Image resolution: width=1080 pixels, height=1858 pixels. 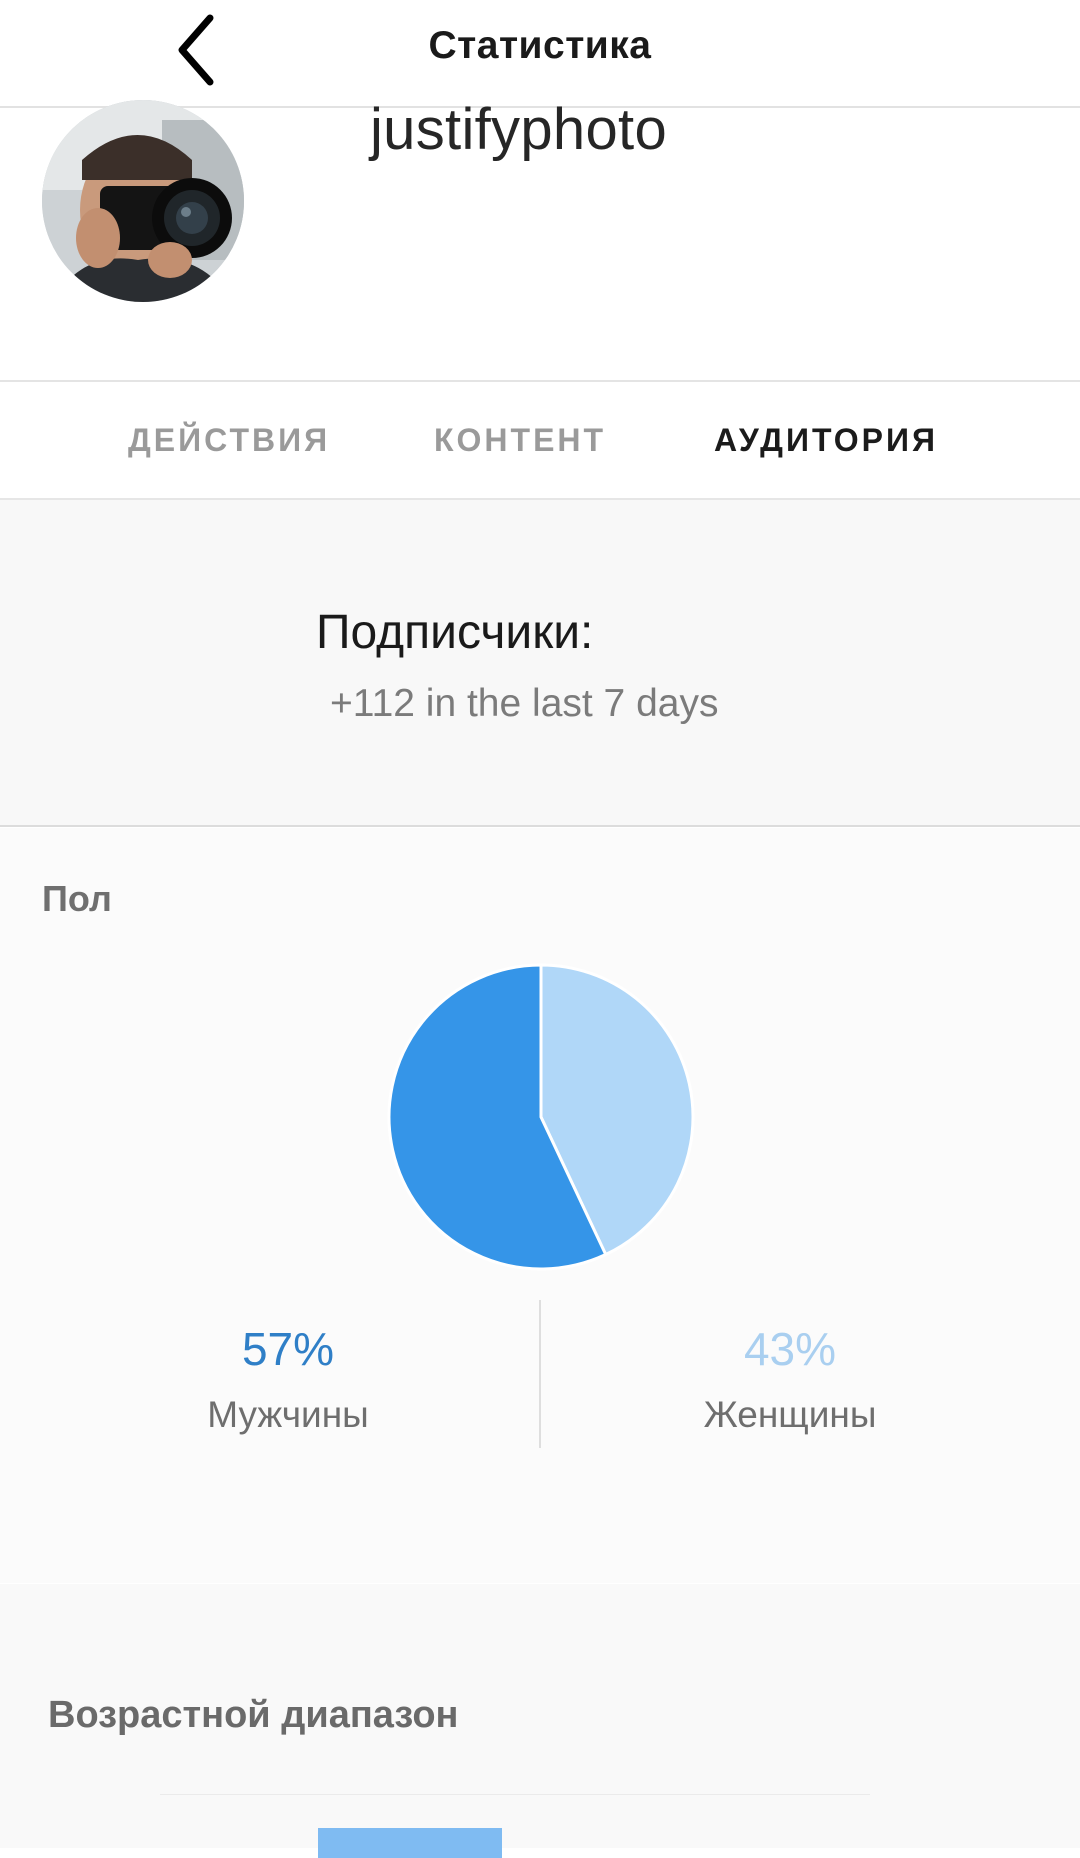 I want to click on profile-username: justifyphoto, so click(x=518, y=129).